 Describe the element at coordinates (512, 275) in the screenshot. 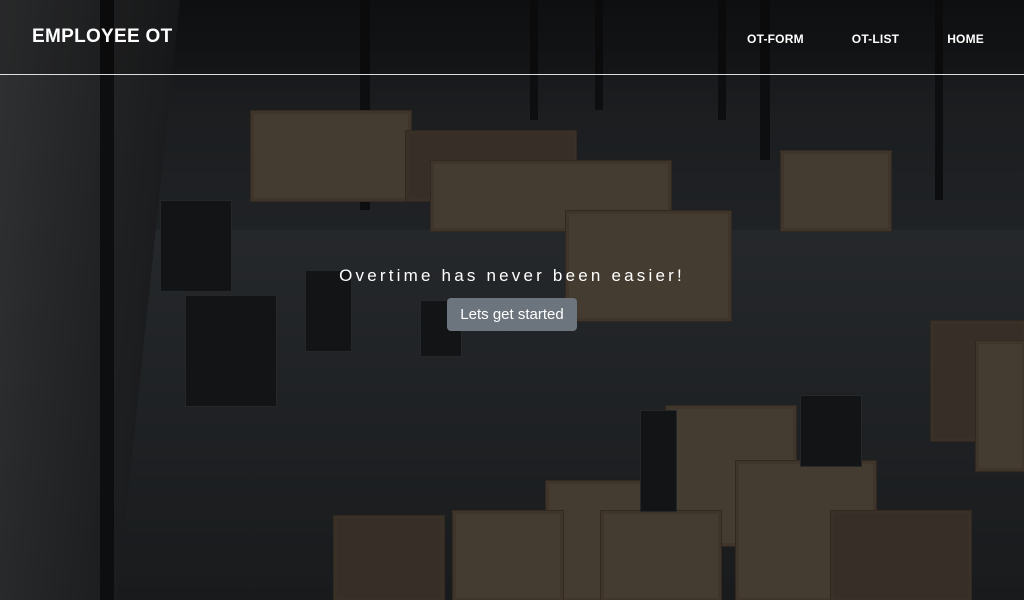

I see `hero-tagline: Overtime has never been easier!` at that location.